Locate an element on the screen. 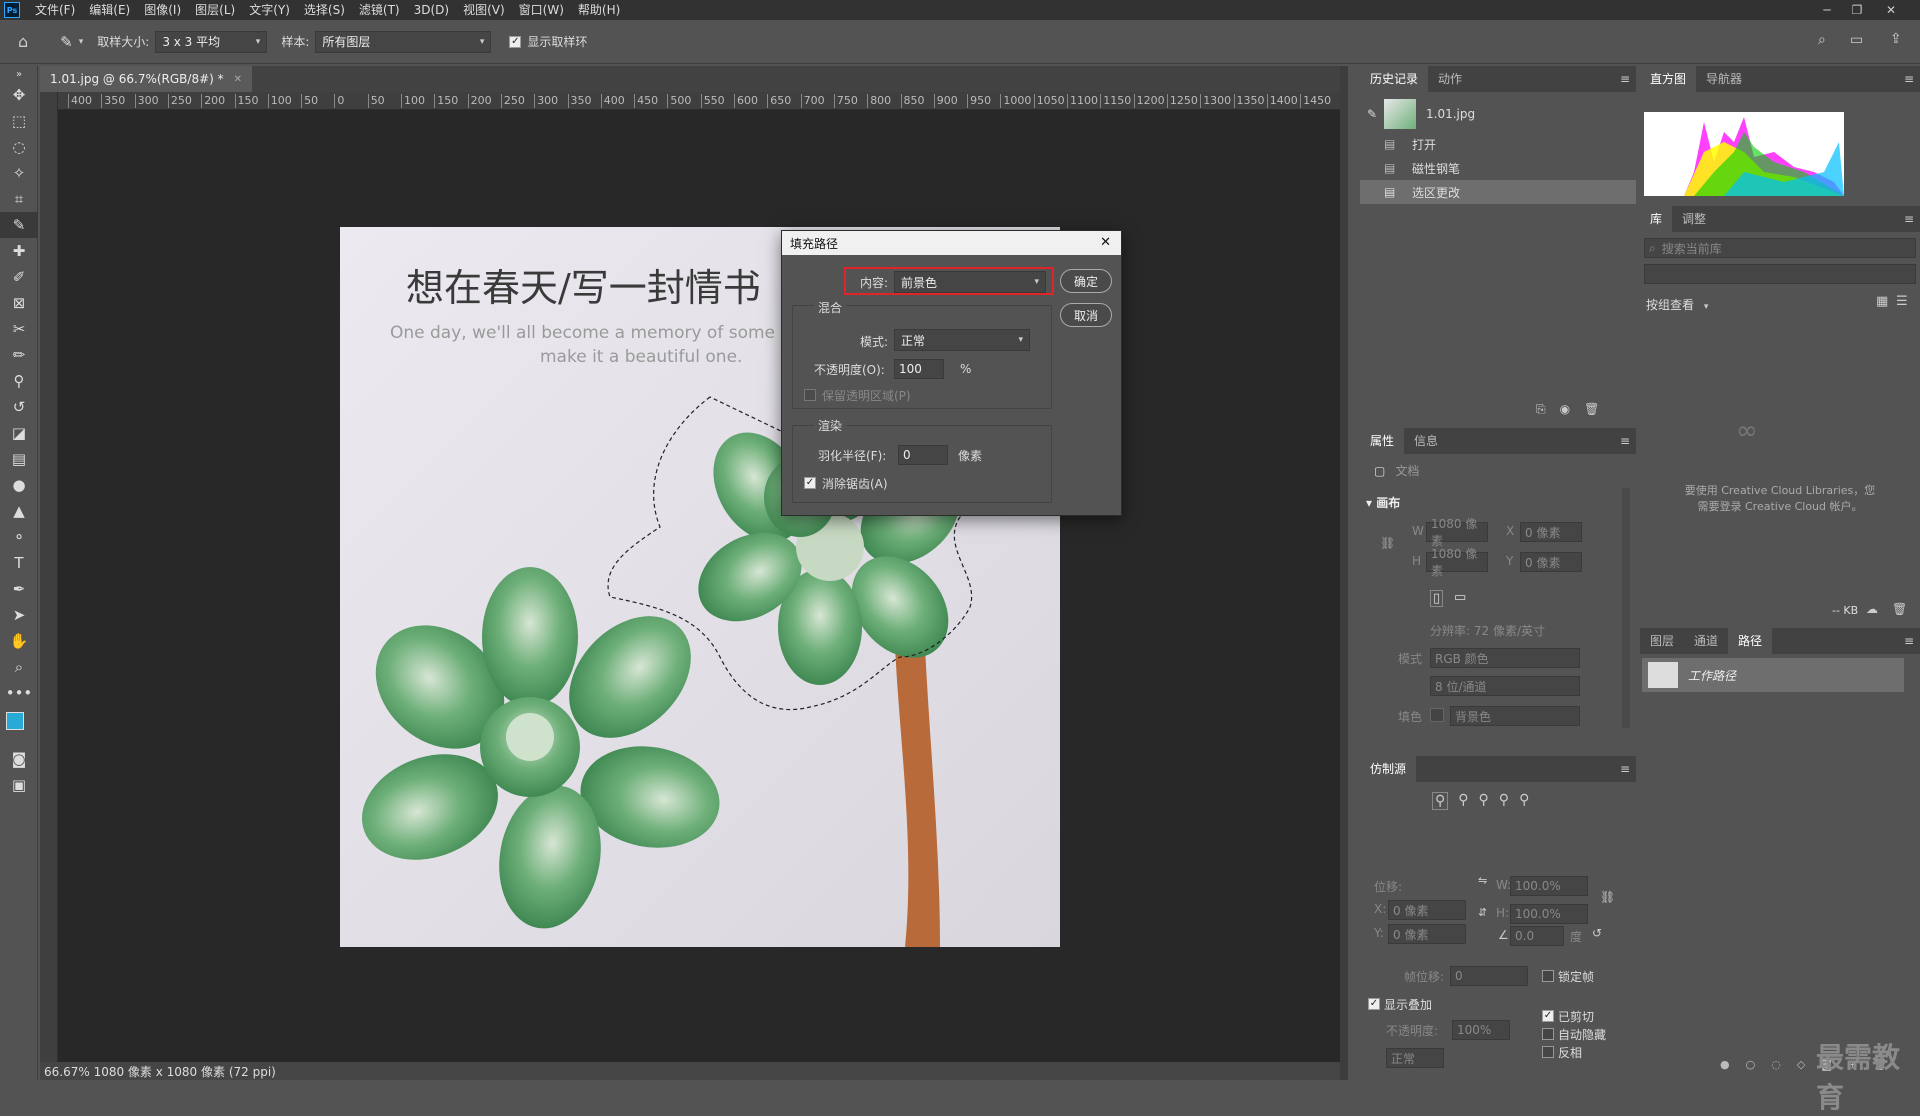 This screenshot has width=1920, height=1116. quick-select-tool-icon: ✧ is located at coordinates (19, 173).